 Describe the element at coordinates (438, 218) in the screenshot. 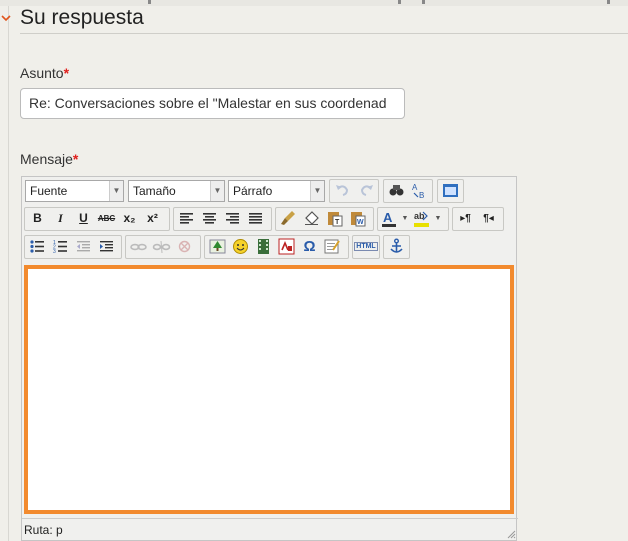

I see `highlight-dropdown-icon: ▼` at that location.